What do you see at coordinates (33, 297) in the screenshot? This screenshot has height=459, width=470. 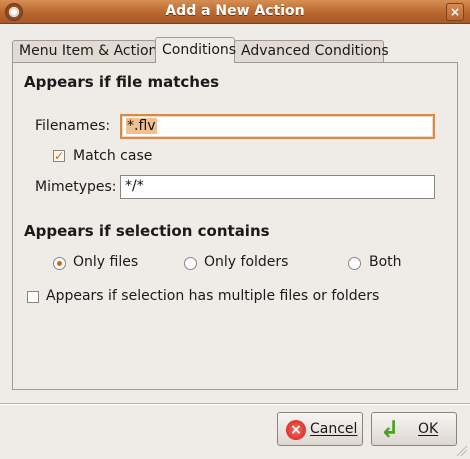 I see `multiple-selection-checkbox` at bounding box center [33, 297].